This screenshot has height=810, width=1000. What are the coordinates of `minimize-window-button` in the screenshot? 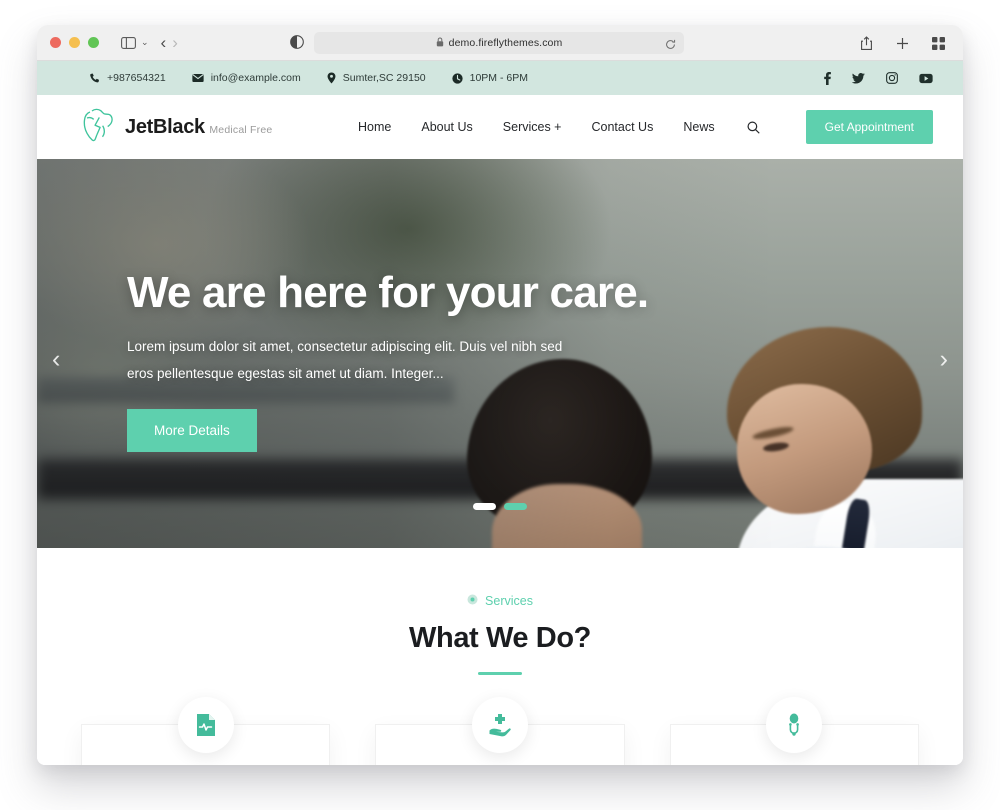 It's located at (74, 42).